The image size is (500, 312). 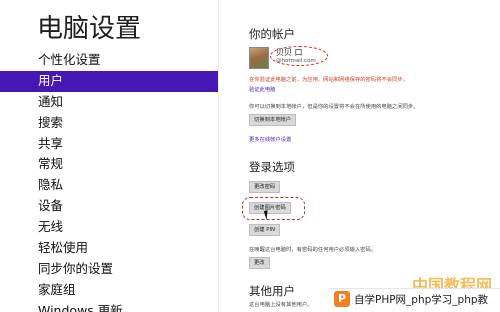 What do you see at coordinates (109, 123) in the screenshot?
I see `nav-item-search: 搜索` at bounding box center [109, 123].